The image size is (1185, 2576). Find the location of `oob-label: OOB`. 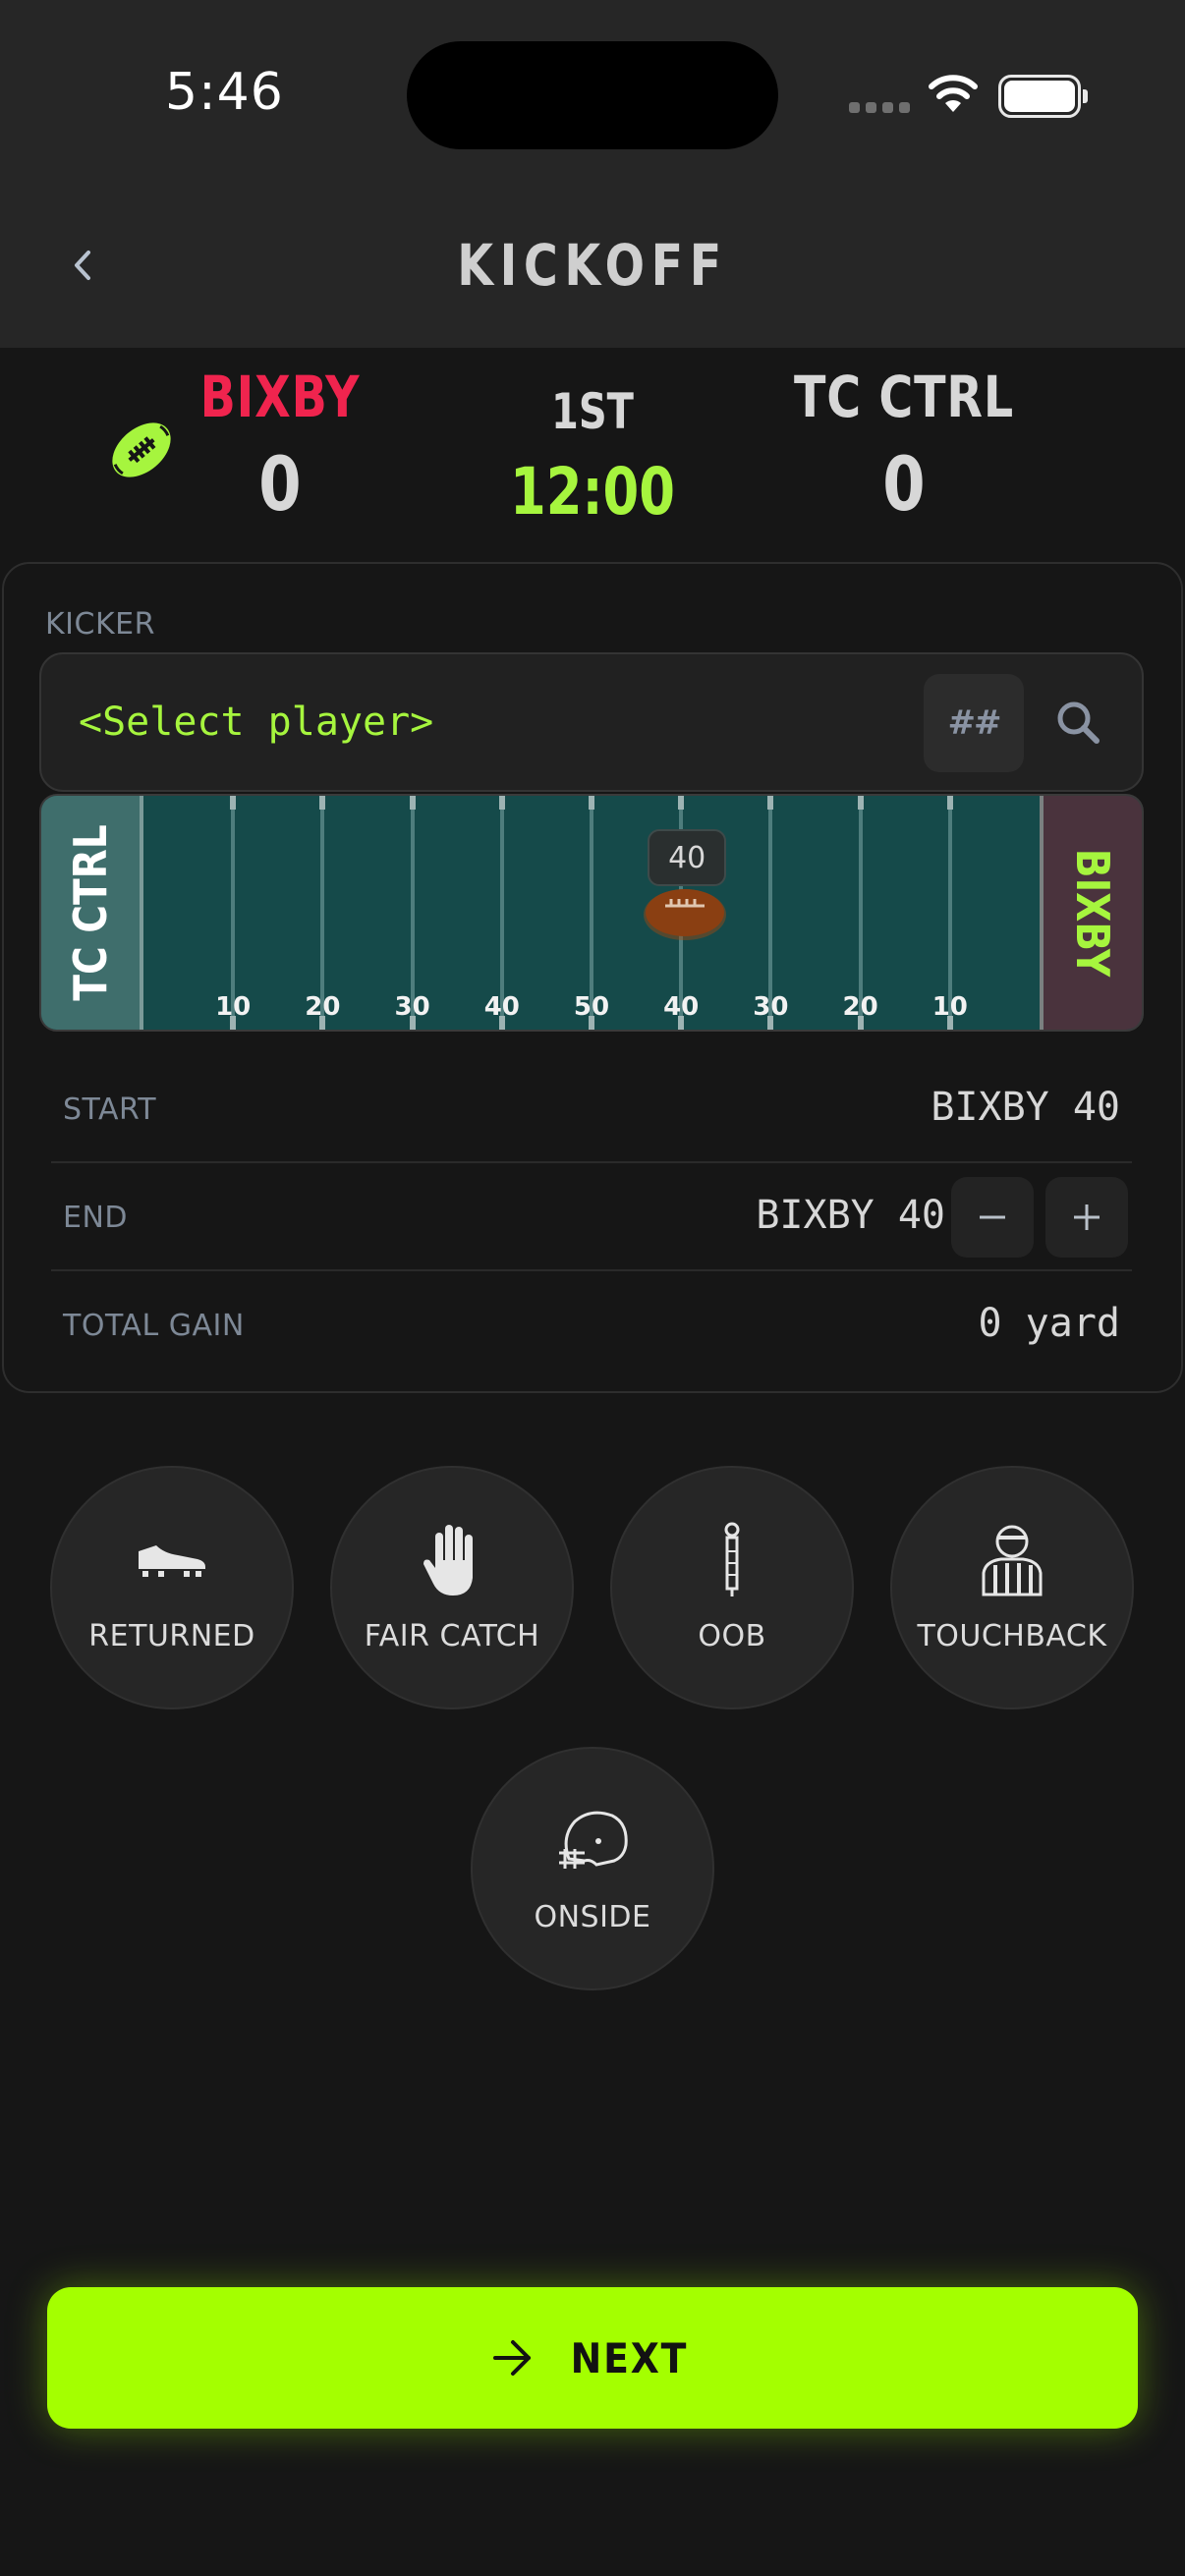

oob-label: OOB is located at coordinates (732, 1636).